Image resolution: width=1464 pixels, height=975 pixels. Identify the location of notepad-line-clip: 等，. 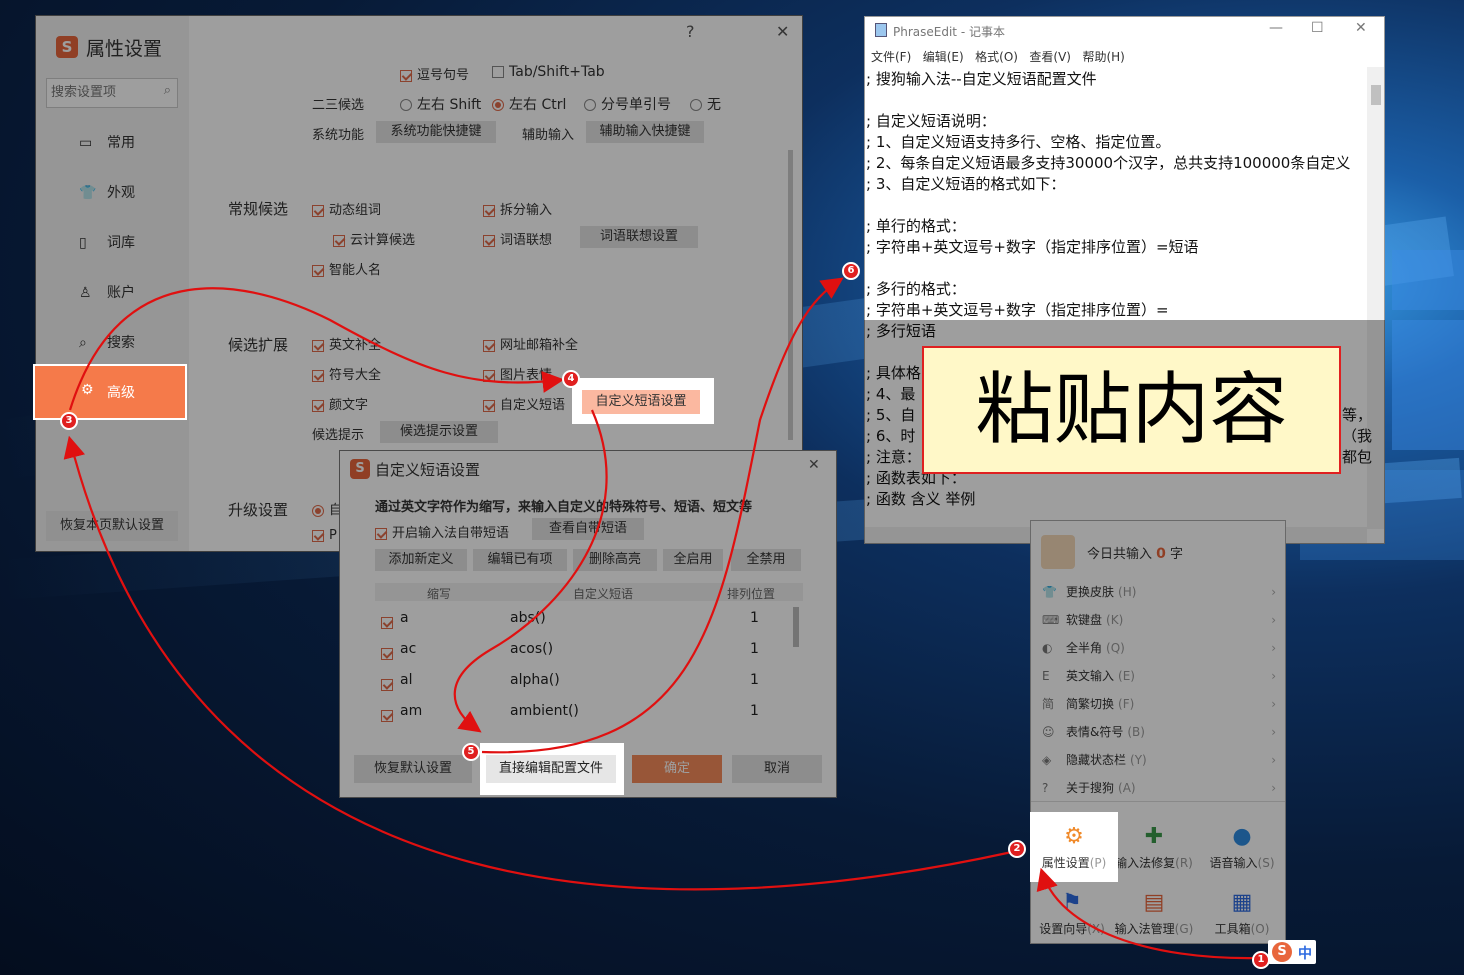
(1357, 415).